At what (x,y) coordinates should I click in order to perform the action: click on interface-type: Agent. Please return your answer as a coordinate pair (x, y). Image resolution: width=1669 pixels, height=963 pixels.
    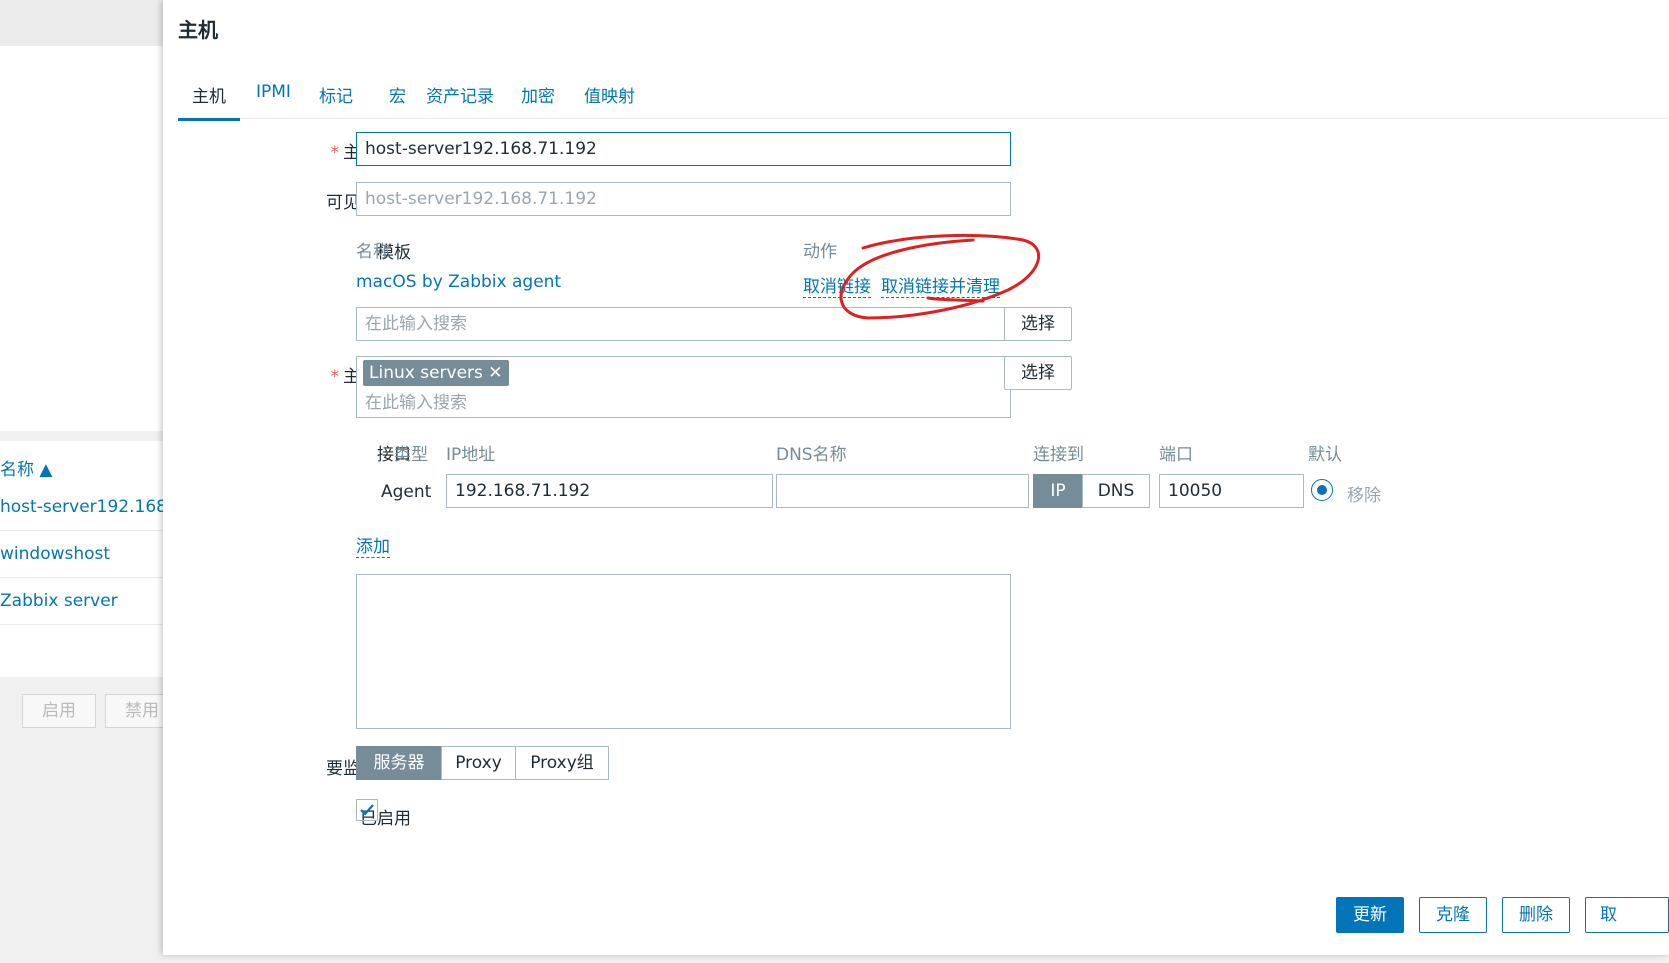
    Looking at the image, I should click on (406, 492).